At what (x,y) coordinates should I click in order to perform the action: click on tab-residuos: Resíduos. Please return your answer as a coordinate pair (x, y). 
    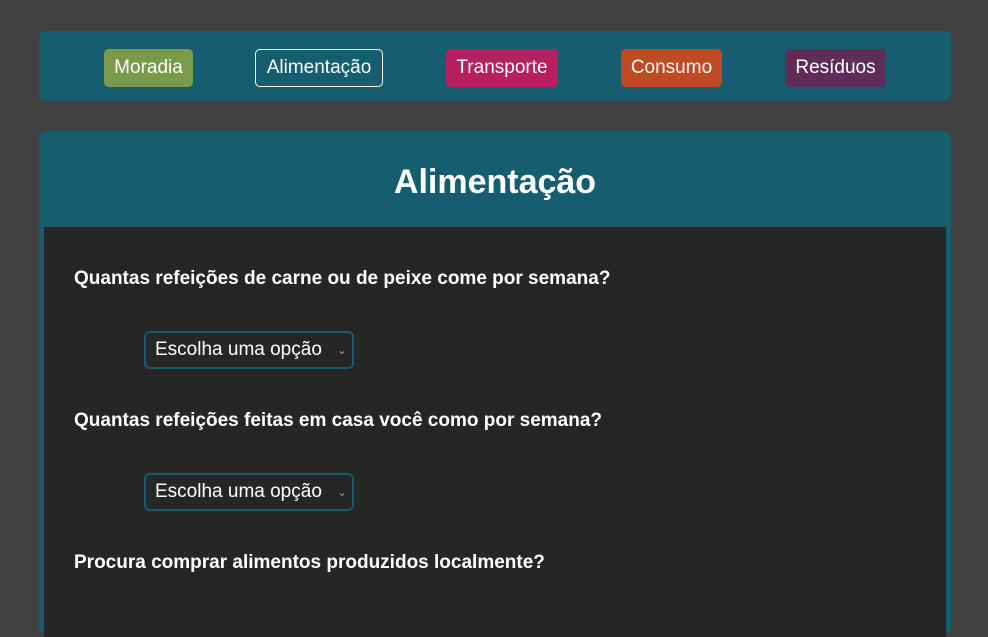
    Looking at the image, I should click on (835, 68).